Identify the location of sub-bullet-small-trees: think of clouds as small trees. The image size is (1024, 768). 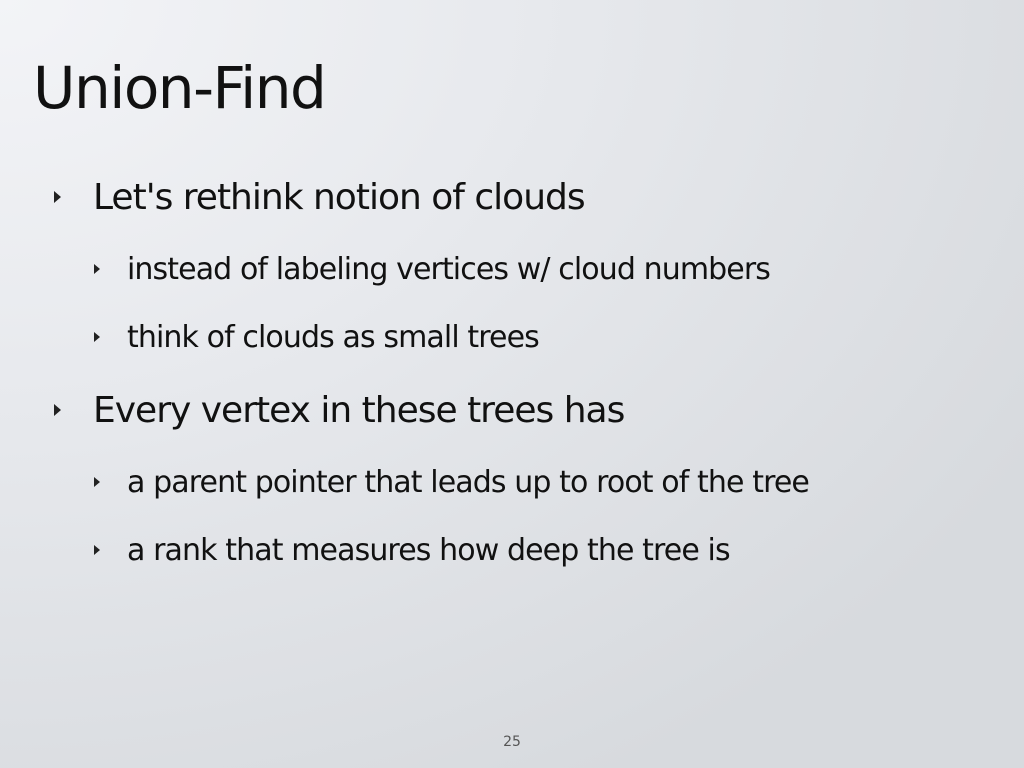
(317, 337).